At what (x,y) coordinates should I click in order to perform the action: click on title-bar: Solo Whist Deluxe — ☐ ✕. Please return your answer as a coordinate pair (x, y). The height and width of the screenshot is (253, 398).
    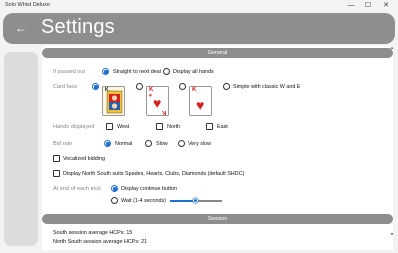
    Looking at the image, I should click on (199, 6).